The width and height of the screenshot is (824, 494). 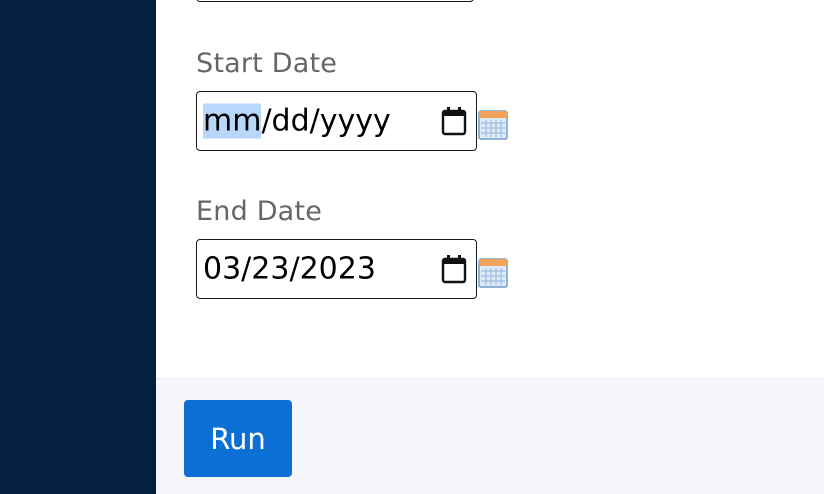 I want to click on start-date-value: mm/dd/yyyy, so click(x=297, y=121).